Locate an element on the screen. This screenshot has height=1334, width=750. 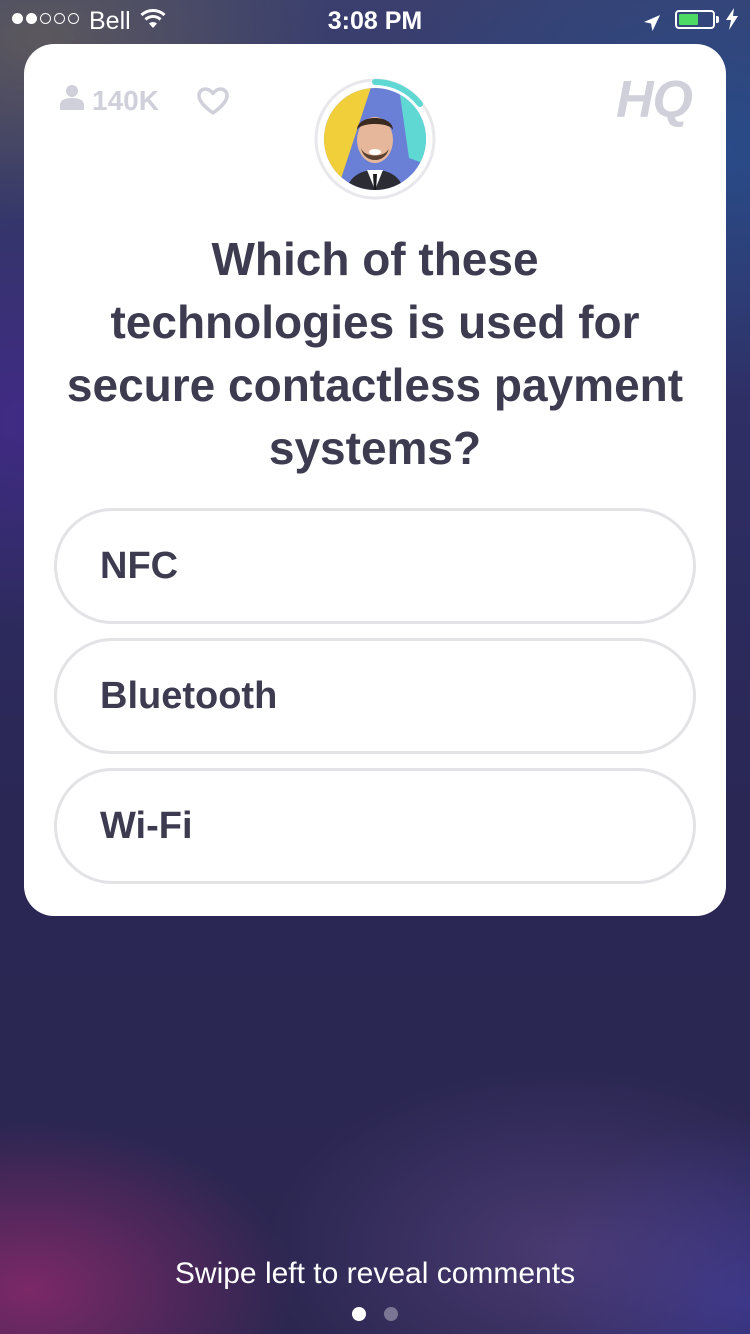
status-bar: Bell 3:08 PM is located at coordinates (375, 20).